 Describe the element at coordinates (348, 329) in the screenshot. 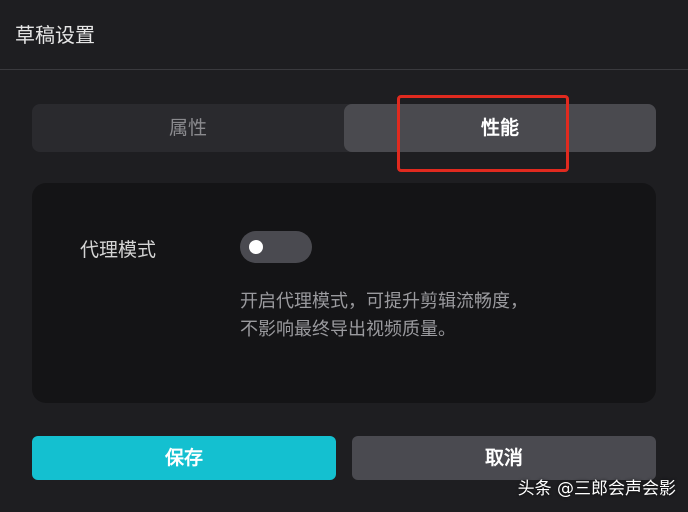

I see `description-line-2: 不影响最终导出视频质量。` at that location.